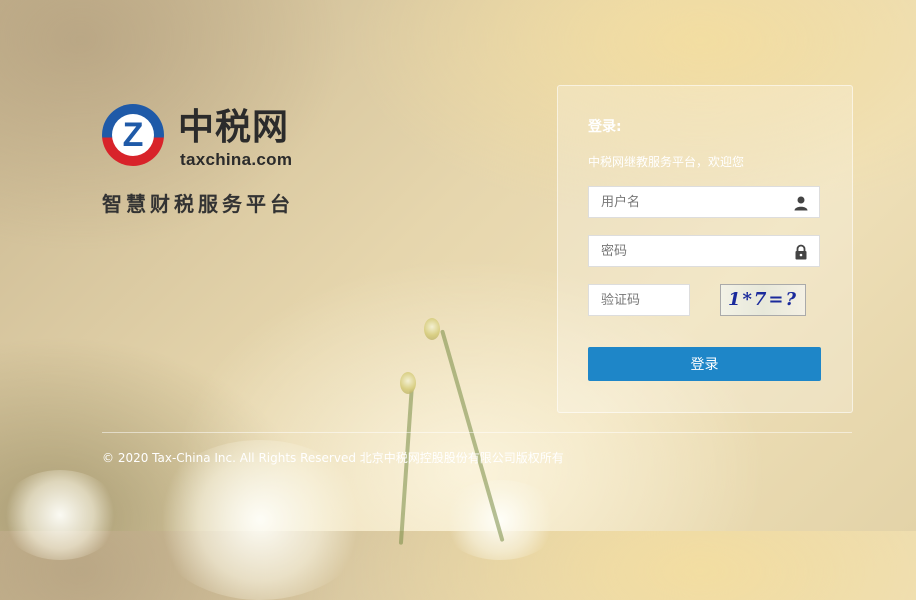  I want to click on user-icon, so click(801, 203).